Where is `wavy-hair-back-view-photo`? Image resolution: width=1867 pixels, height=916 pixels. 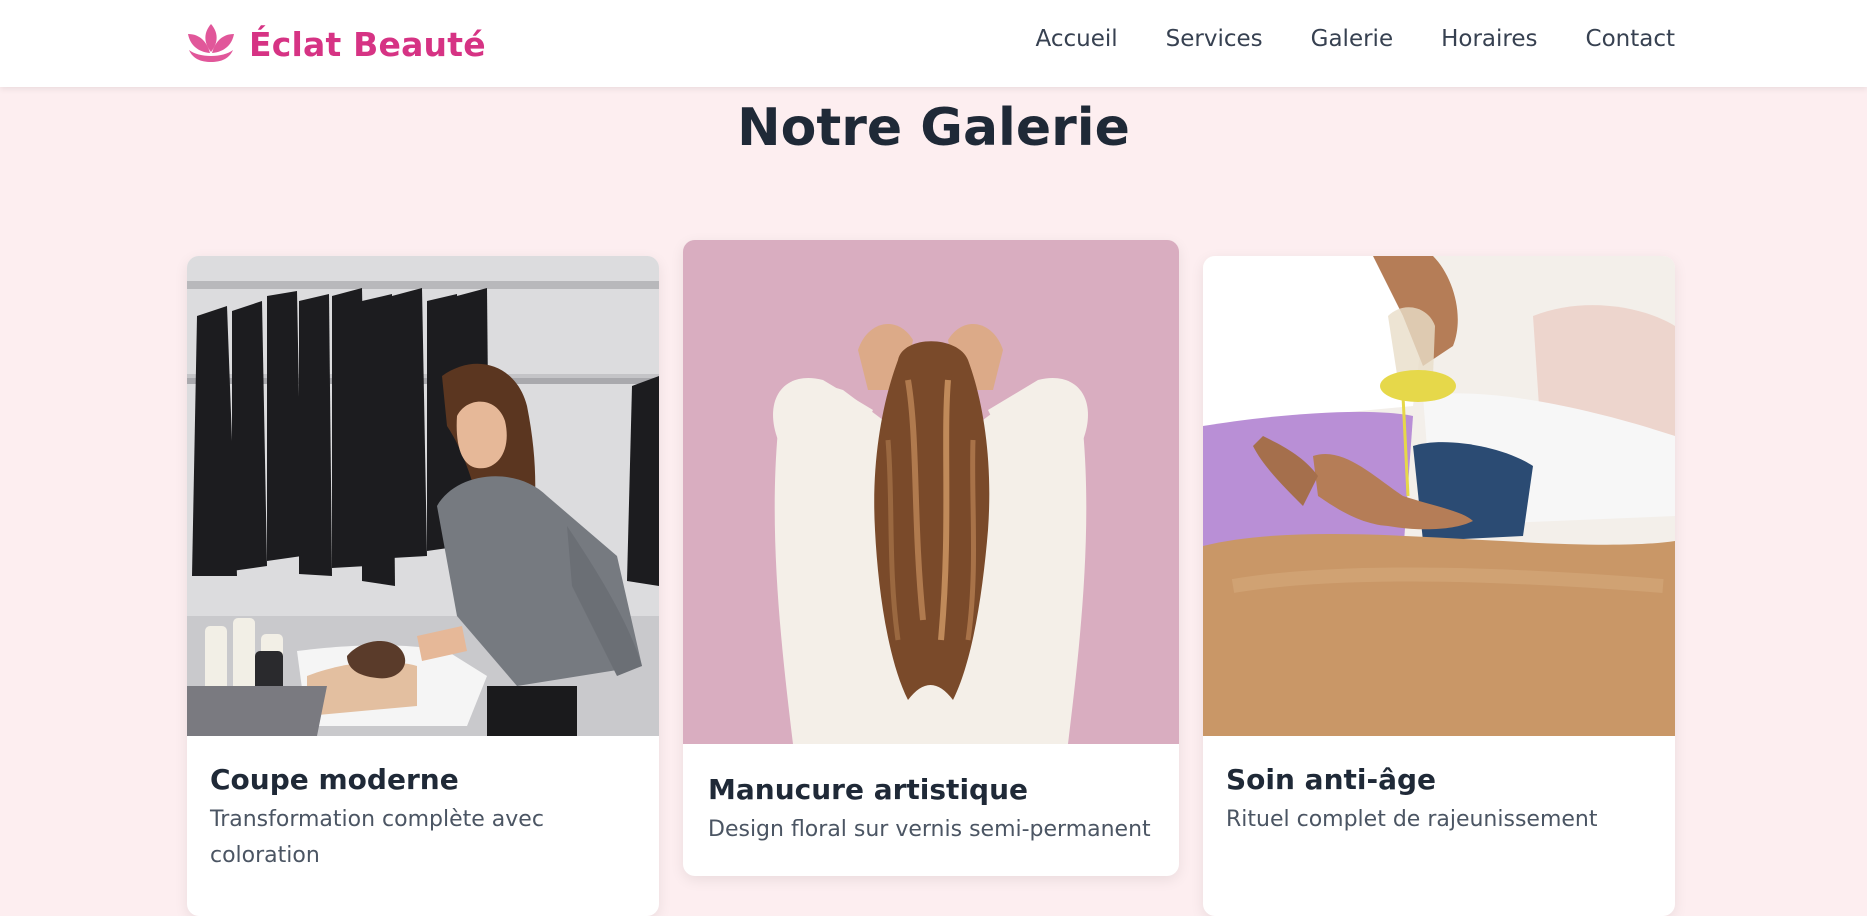 wavy-hair-back-view-photo is located at coordinates (931, 492).